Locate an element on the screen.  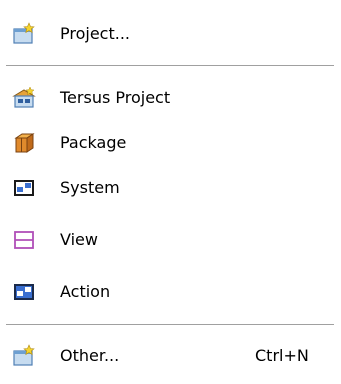
tersus-project-icon is located at coordinates (24, 98).